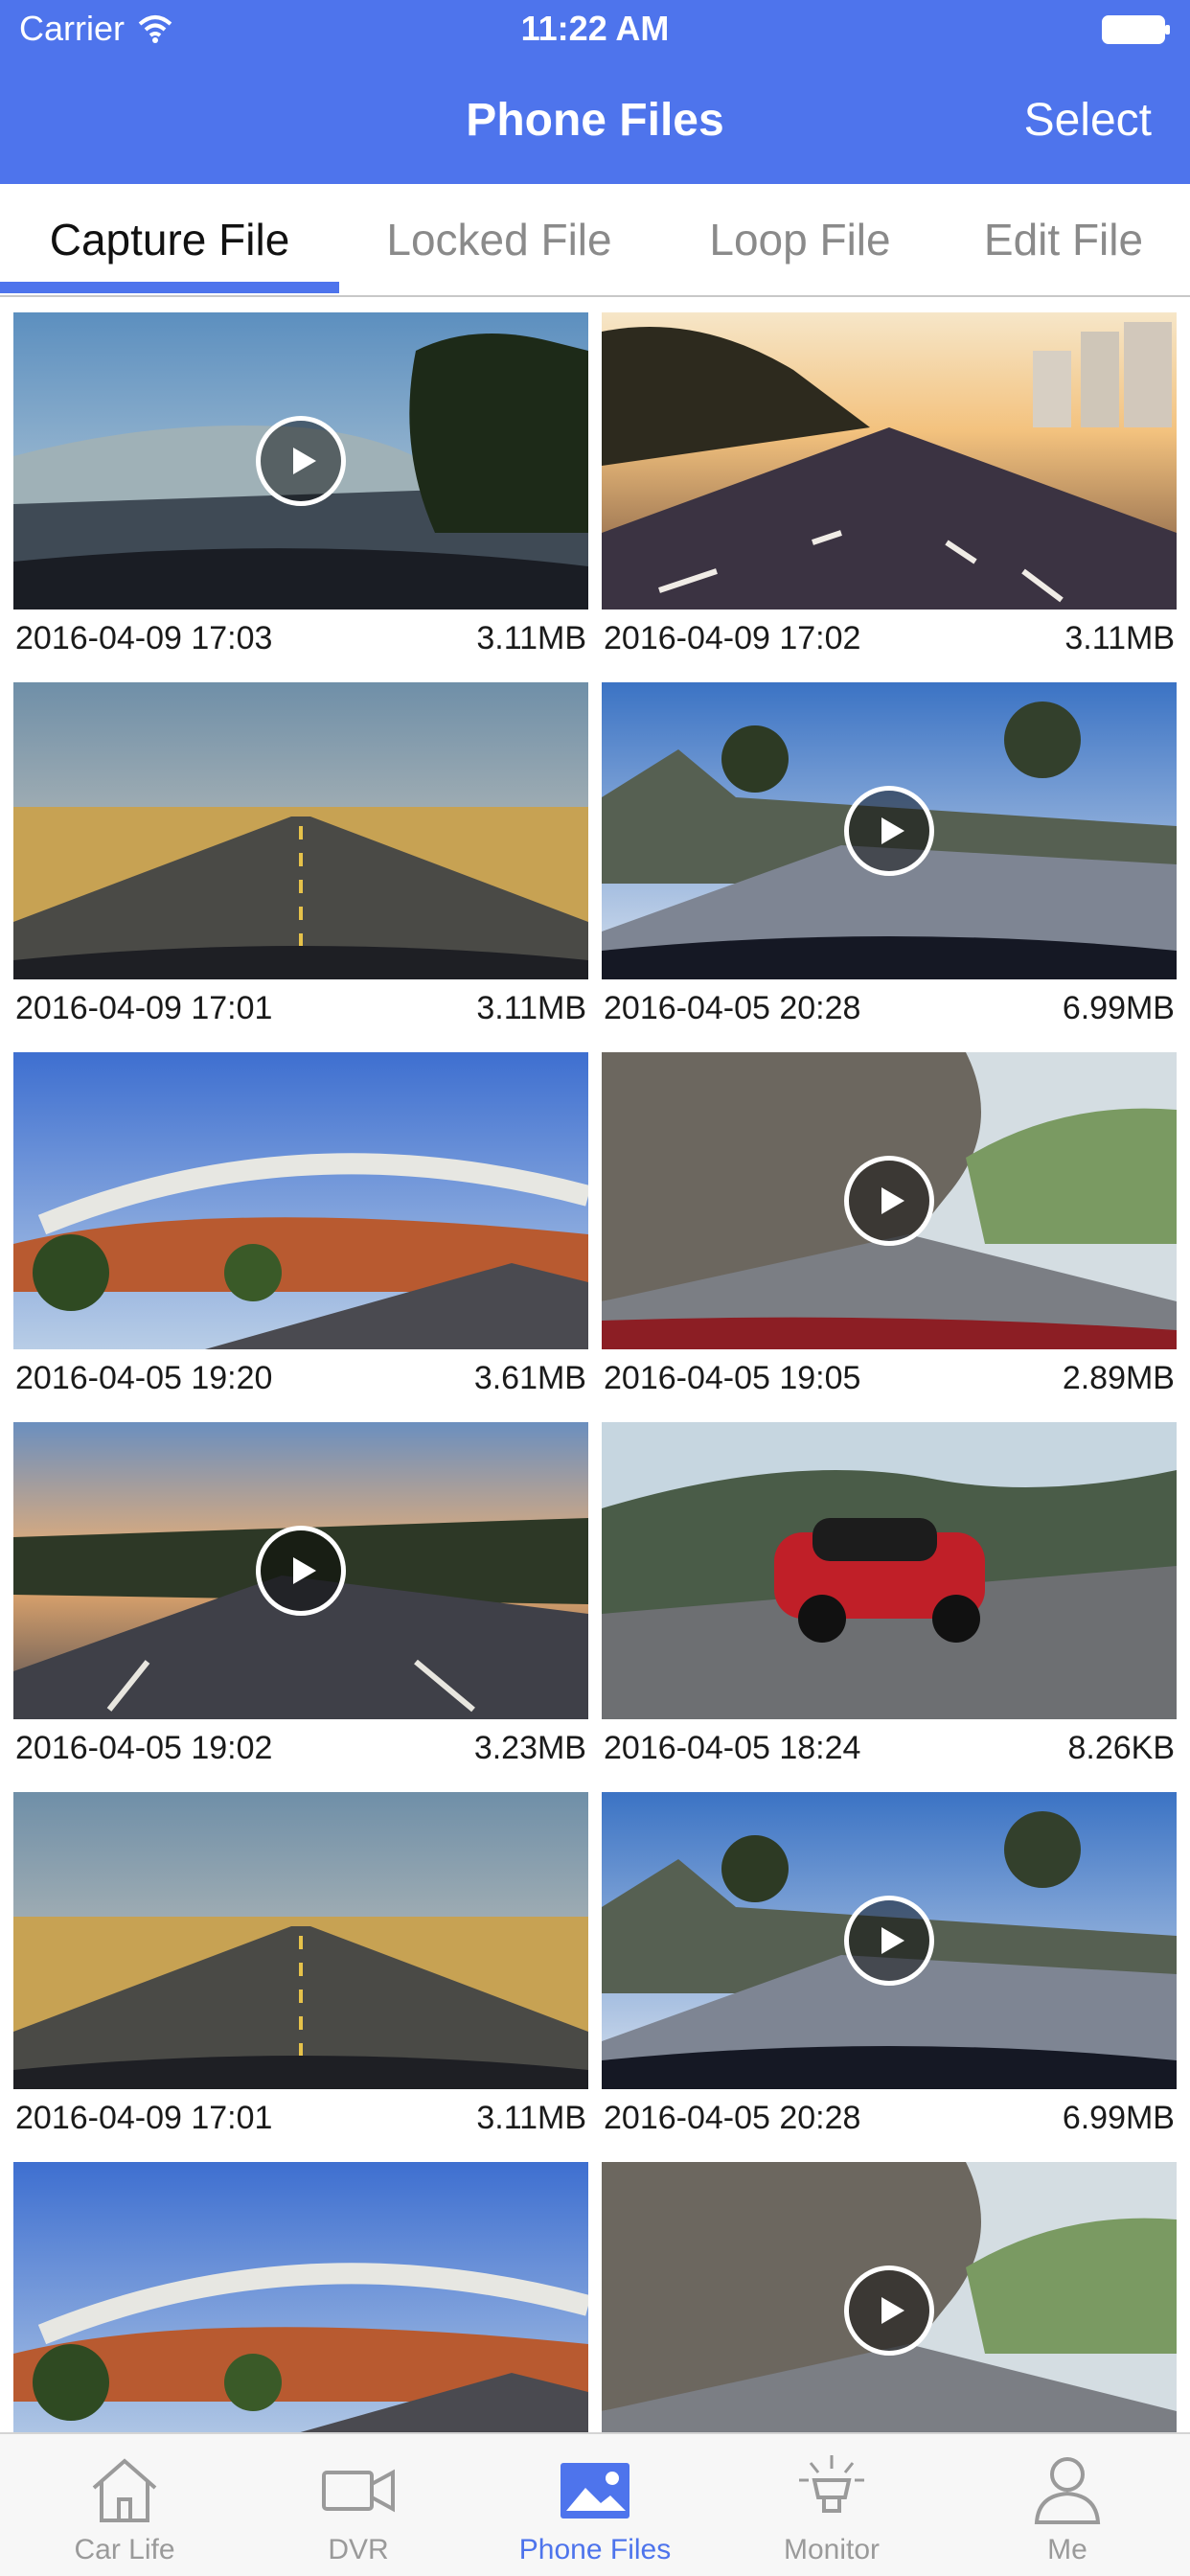 The image size is (1190, 2576). What do you see at coordinates (499, 239) in the screenshot?
I see `tab-locked-file: Locked File` at bounding box center [499, 239].